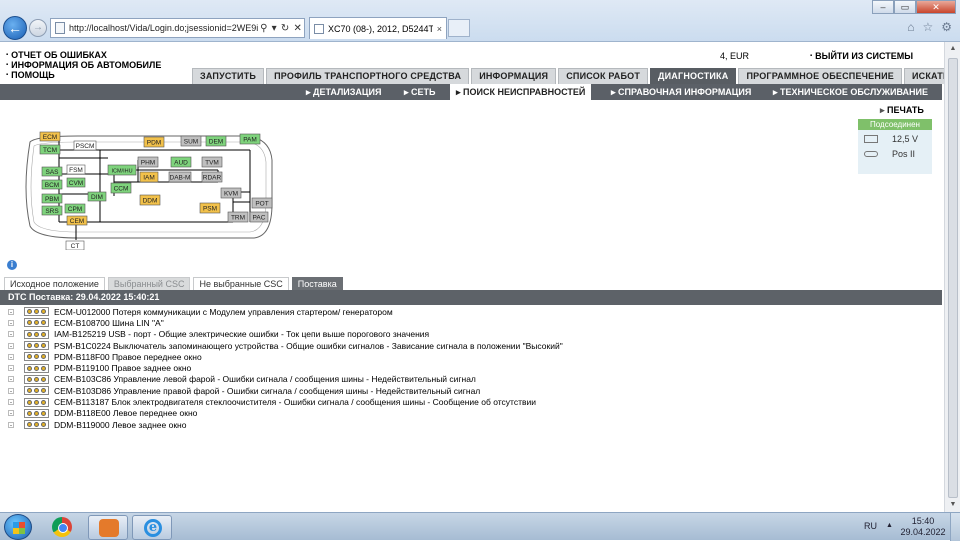 Image resolution: width=960 pixels, height=541 pixels. What do you see at coordinates (952, 505) in the screenshot?
I see `scroll-down-icon: ▼` at bounding box center [952, 505].